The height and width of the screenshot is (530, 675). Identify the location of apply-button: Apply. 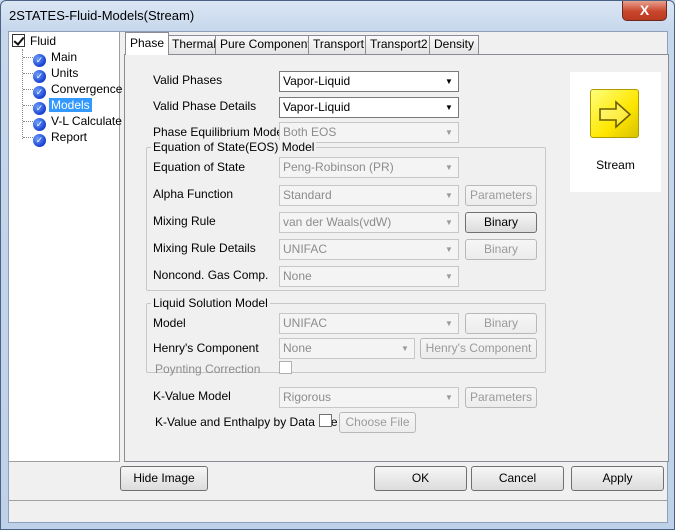
(617, 478).